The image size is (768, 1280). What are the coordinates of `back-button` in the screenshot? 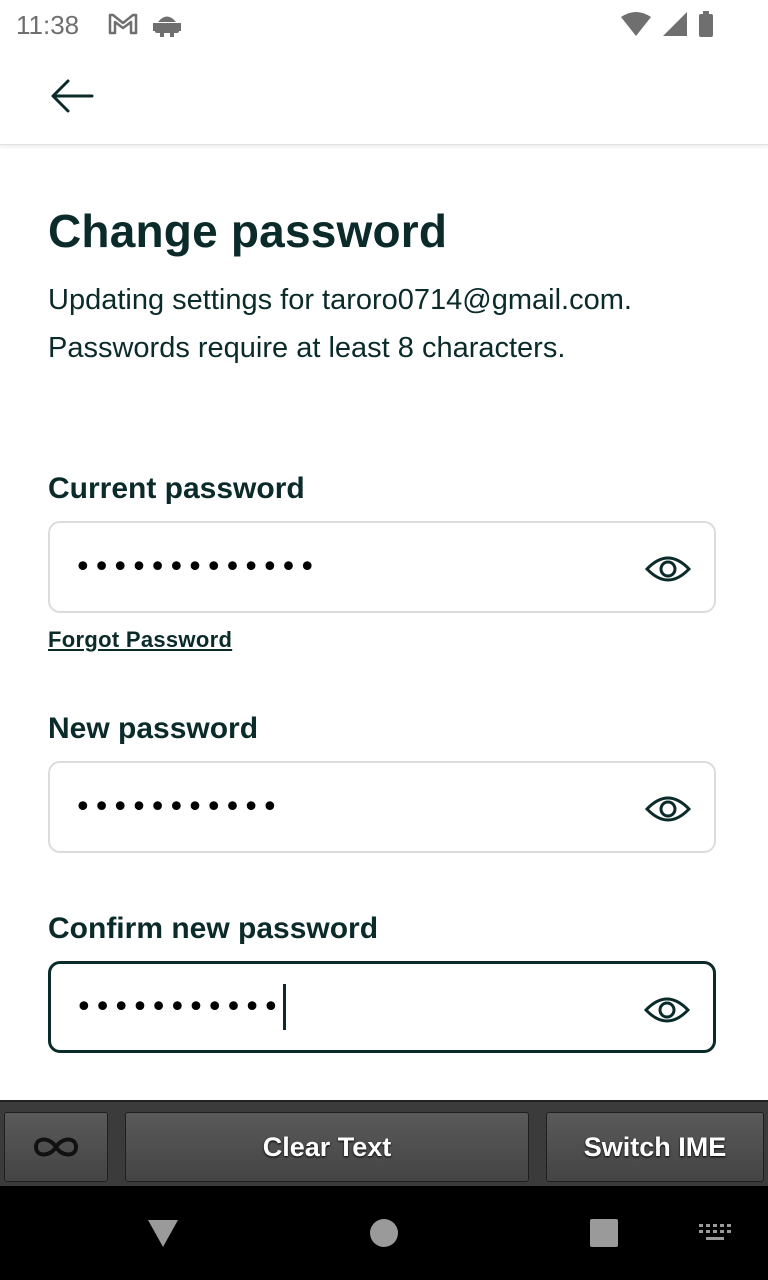 It's located at (72, 96).